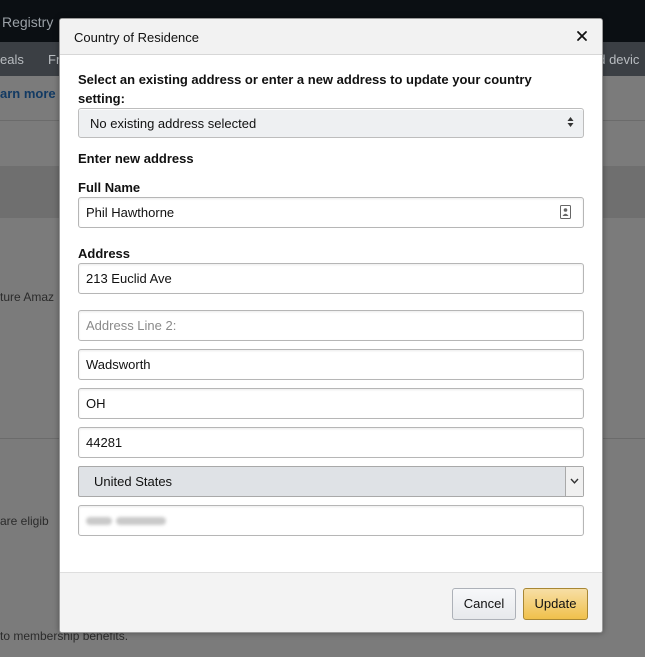 The image size is (645, 657). Describe the element at coordinates (28, 22) in the screenshot. I see `background-registry-link: Registry` at that location.